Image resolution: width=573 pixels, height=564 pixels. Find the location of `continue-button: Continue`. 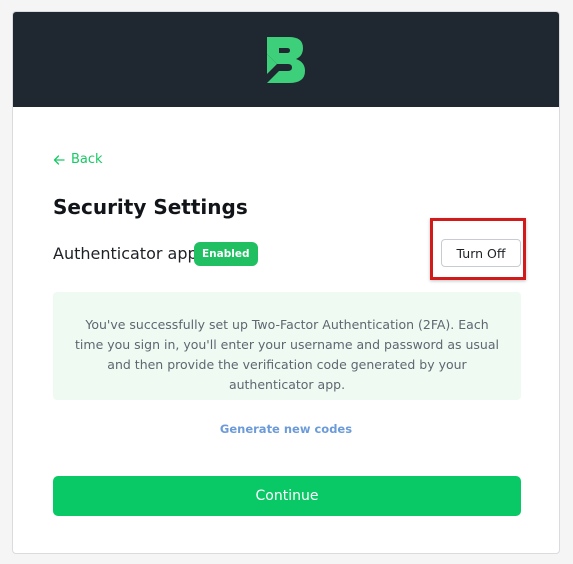

continue-button: Continue is located at coordinates (287, 496).